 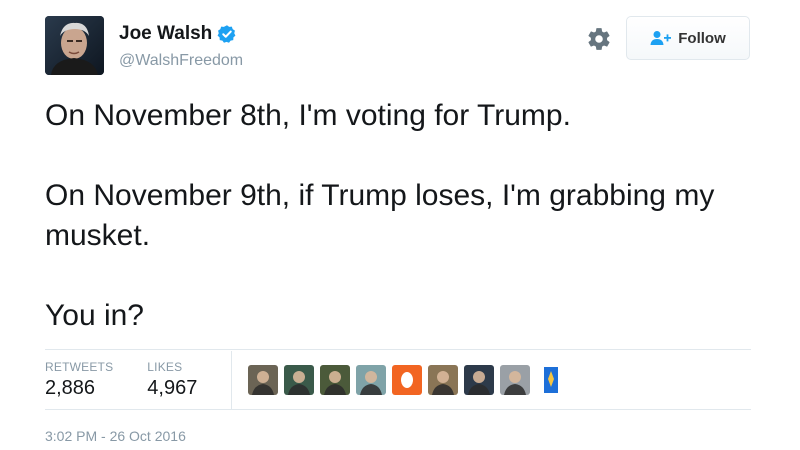 I want to click on tweet-line: On November 8th, I'm voting for Trump., so click(x=308, y=115).